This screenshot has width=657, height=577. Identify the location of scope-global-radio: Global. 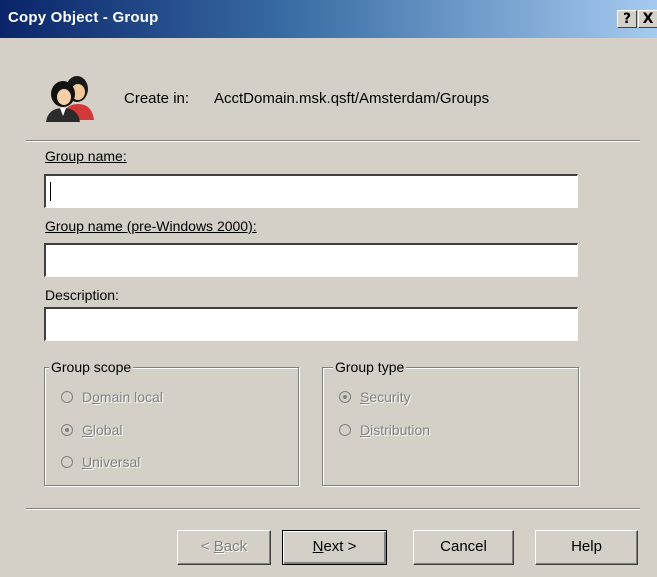
(91, 430).